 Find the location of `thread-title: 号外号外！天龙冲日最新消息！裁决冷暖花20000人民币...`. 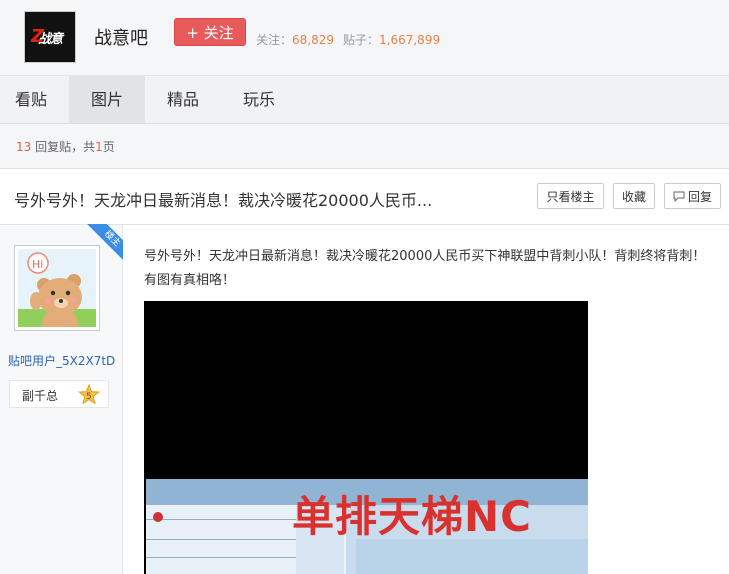

thread-title: 号外号外！天龙冲日最新消息！裁决冷暖花20000人民币... is located at coordinates (223, 200).